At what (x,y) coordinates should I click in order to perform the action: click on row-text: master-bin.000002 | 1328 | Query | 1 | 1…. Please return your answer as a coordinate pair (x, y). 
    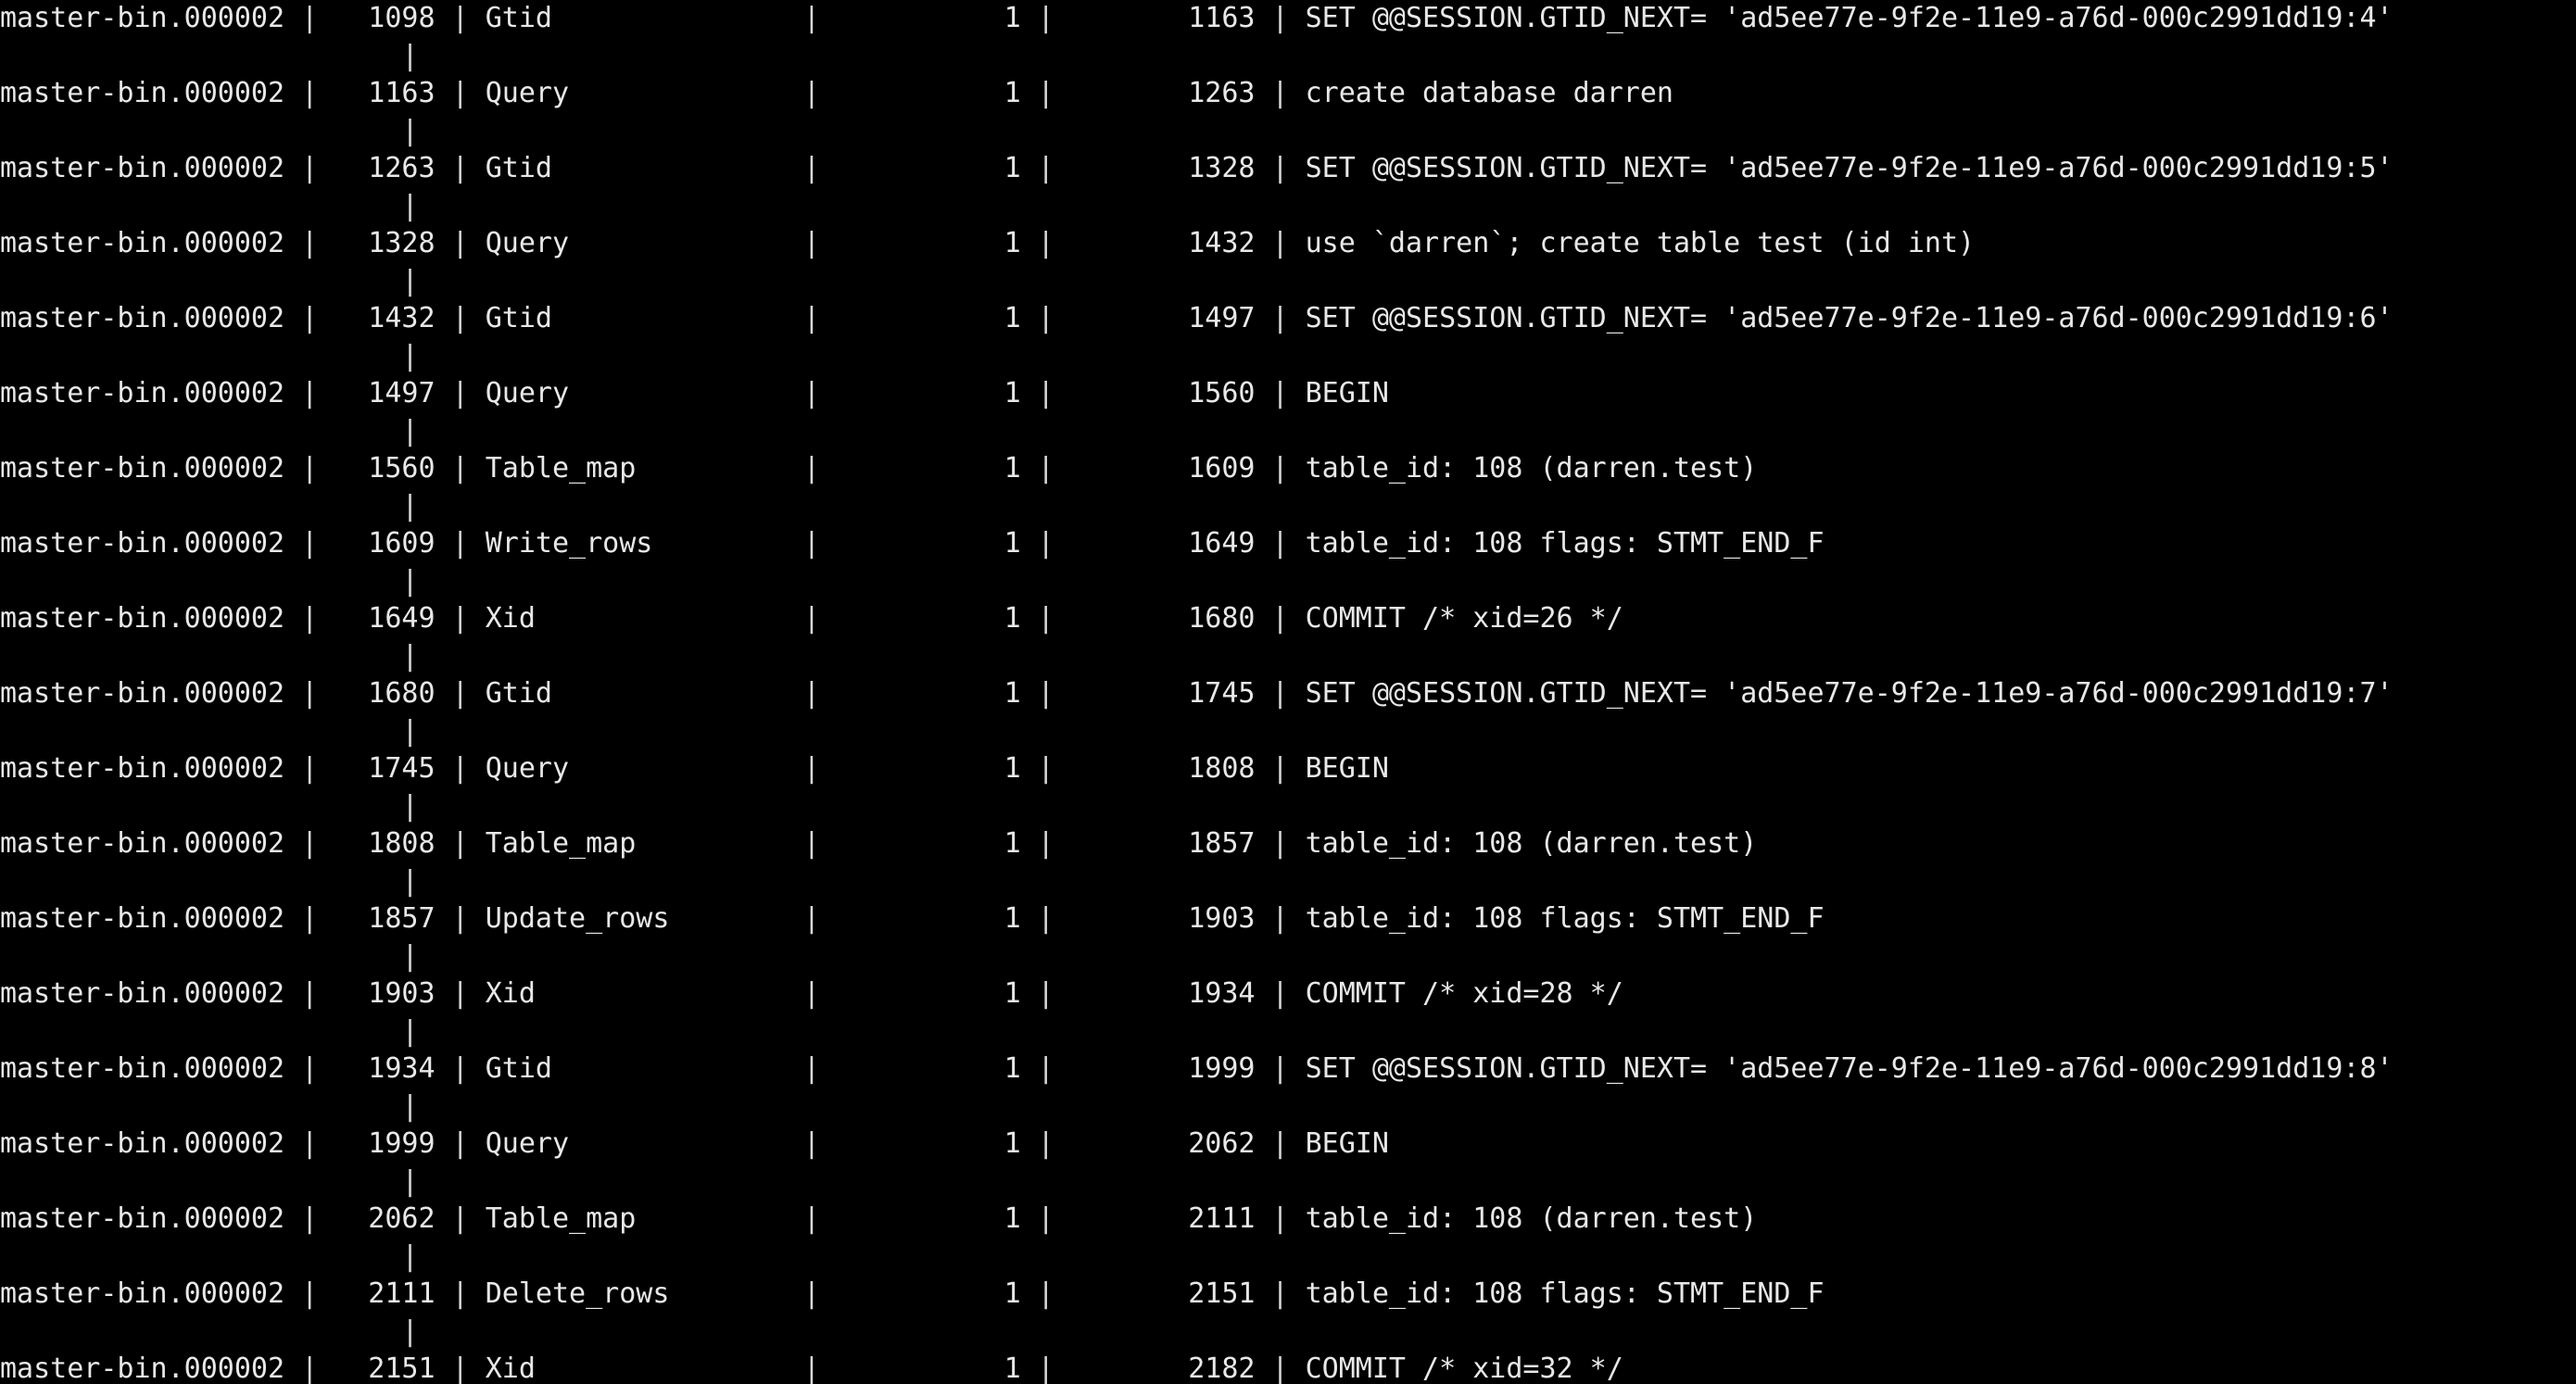
    Looking at the image, I should click on (987, 244).